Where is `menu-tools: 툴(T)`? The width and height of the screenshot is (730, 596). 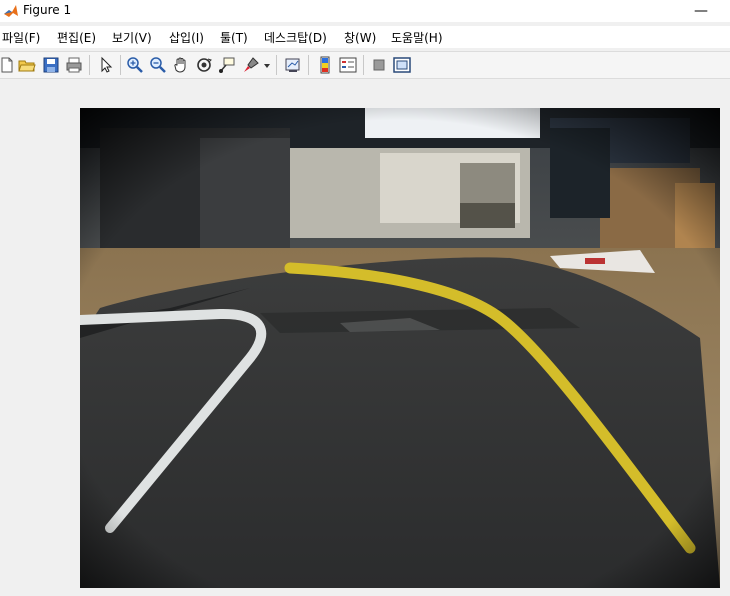
menu-tools: 툴(T) is located at coordinates (234, 37).